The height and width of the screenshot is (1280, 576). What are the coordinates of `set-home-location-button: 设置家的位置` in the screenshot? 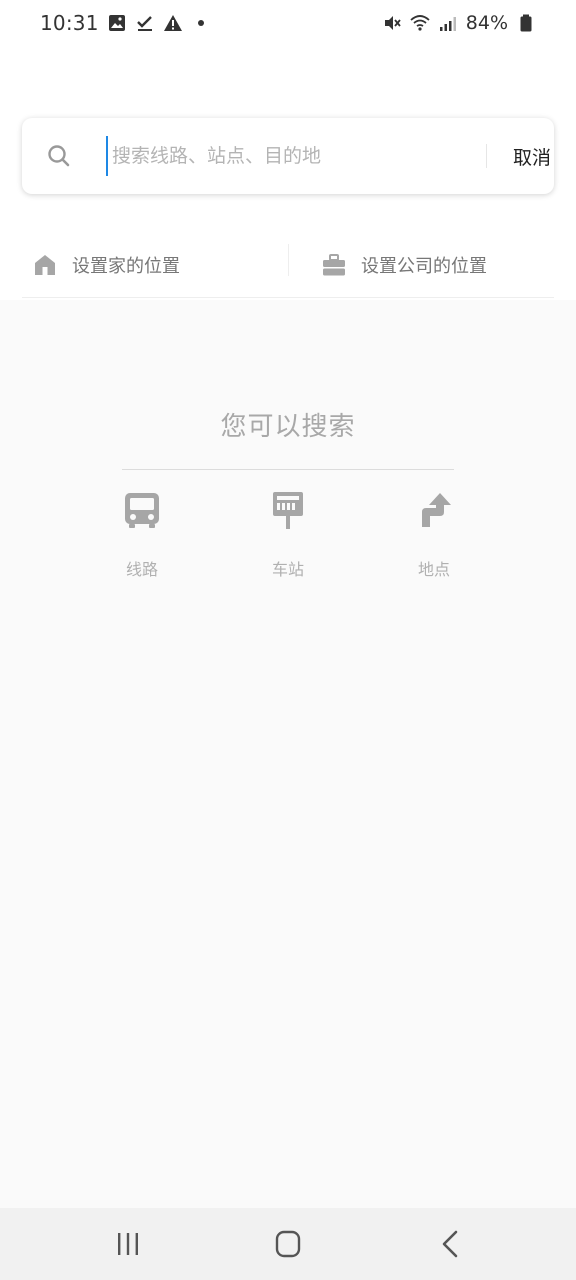 It's located at (155, 264).